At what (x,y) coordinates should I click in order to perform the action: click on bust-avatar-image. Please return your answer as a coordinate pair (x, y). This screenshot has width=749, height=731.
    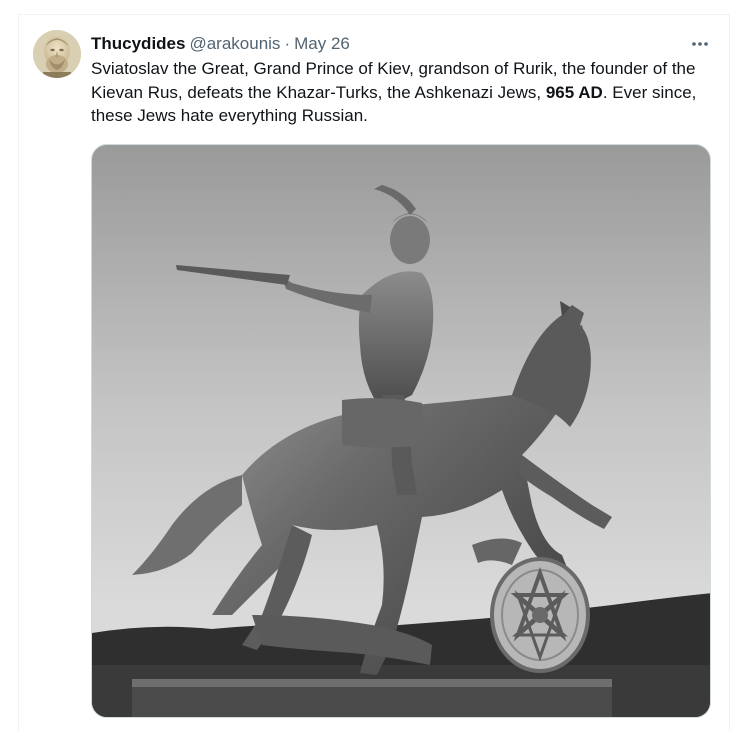
    Looking at the image, I should click on (57, 54).